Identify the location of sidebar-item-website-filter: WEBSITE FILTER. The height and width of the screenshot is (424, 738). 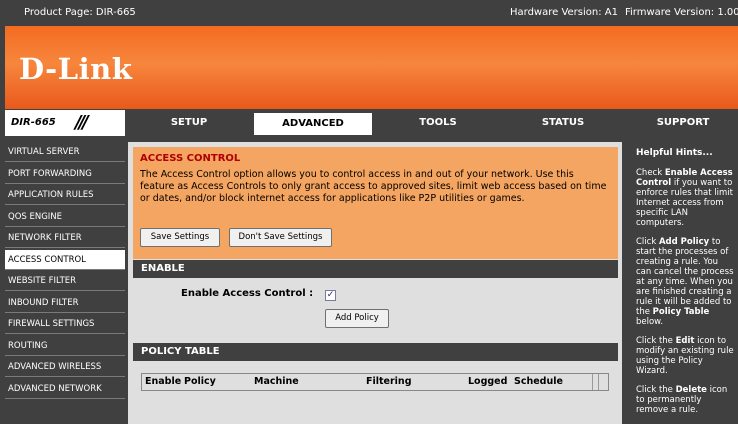
(65, 281).